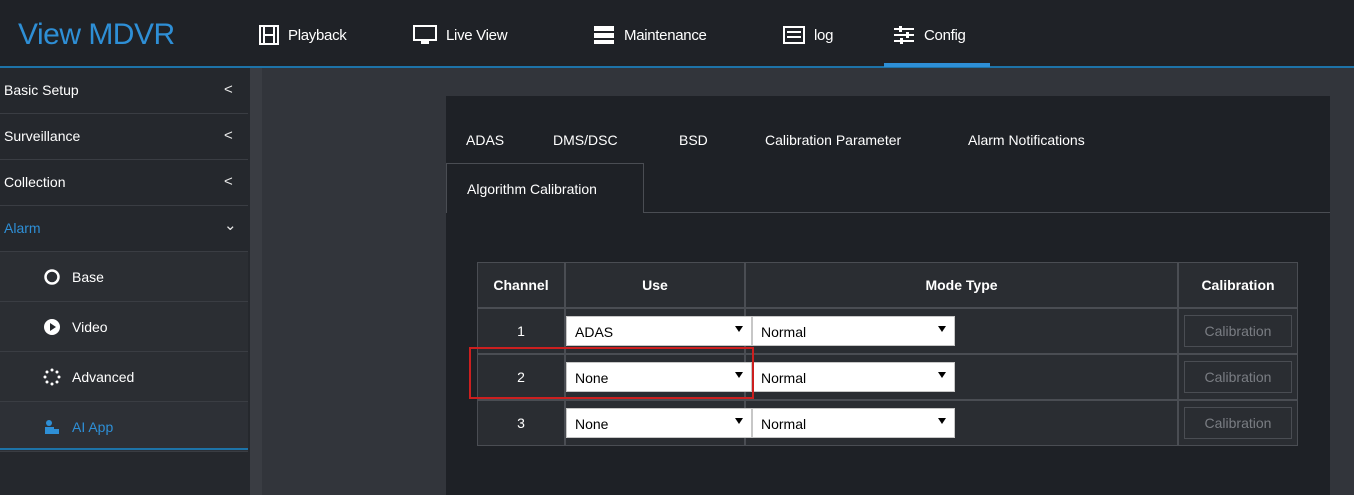  What do you see at coordinates (124, 137) in the screenshot?
I see `sidebar-item-surveillance: Surveillance <` at bounding box center [124, 137].